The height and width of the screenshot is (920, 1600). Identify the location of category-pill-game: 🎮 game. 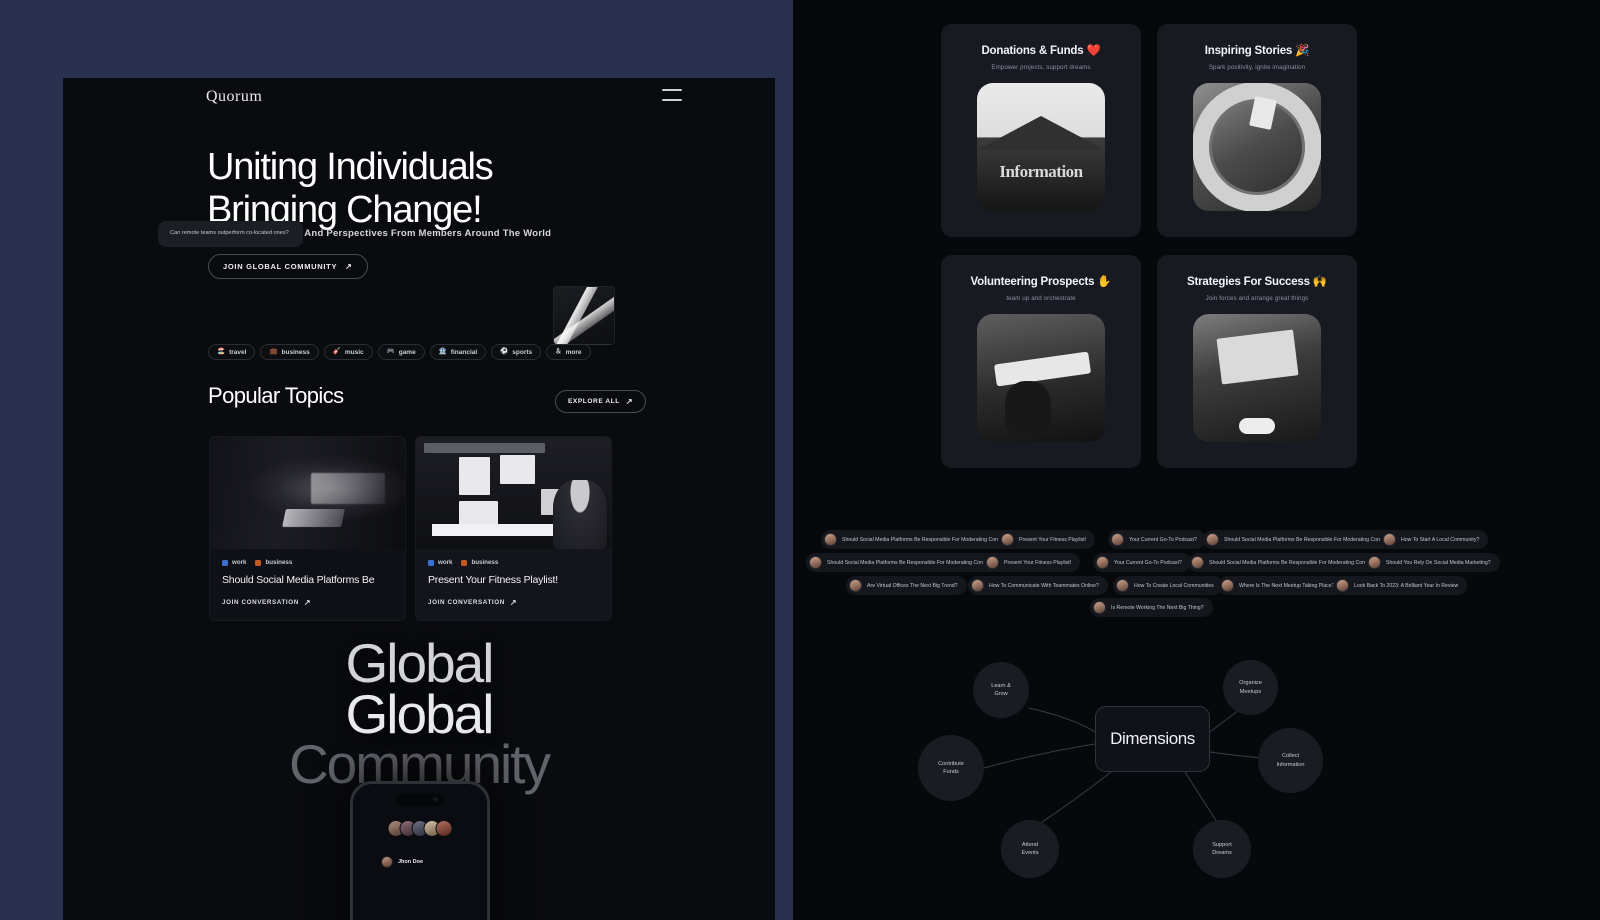
(401, 352).